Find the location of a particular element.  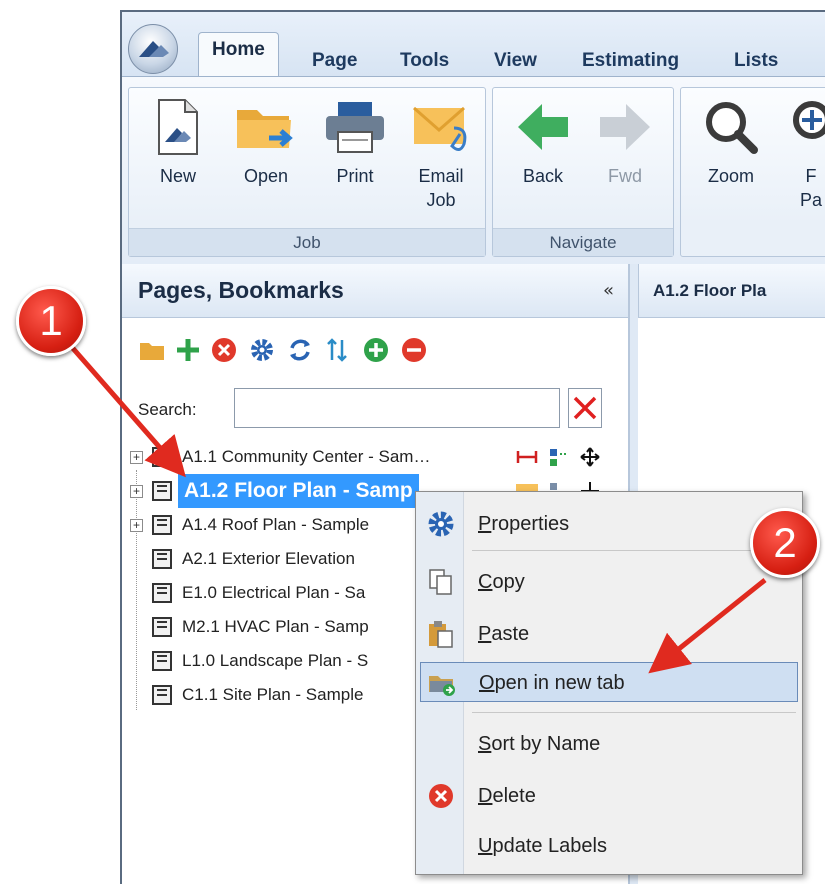

menu-item-copy: Copy is located at coordinates (609, 582).